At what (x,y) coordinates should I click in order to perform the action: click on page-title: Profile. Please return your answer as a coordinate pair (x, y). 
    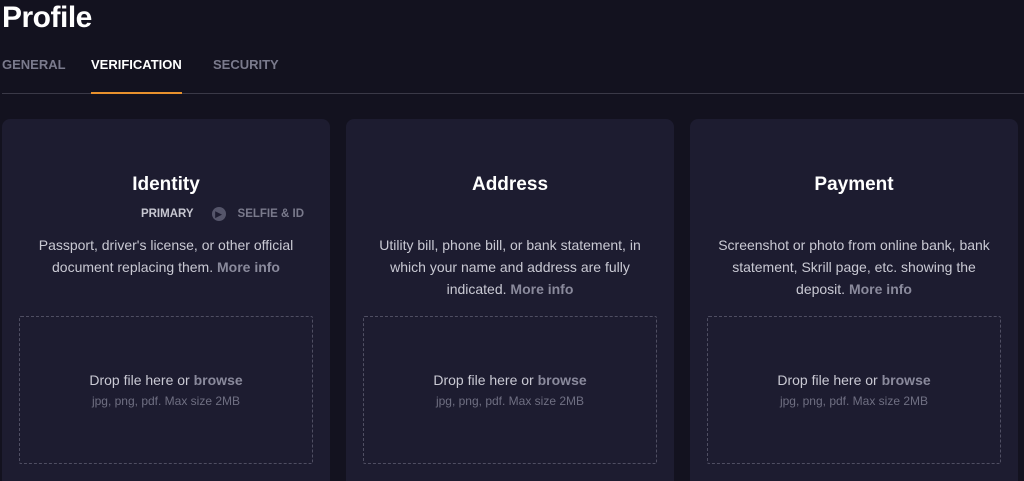
    Looking at the image, I should click on (47, 17).